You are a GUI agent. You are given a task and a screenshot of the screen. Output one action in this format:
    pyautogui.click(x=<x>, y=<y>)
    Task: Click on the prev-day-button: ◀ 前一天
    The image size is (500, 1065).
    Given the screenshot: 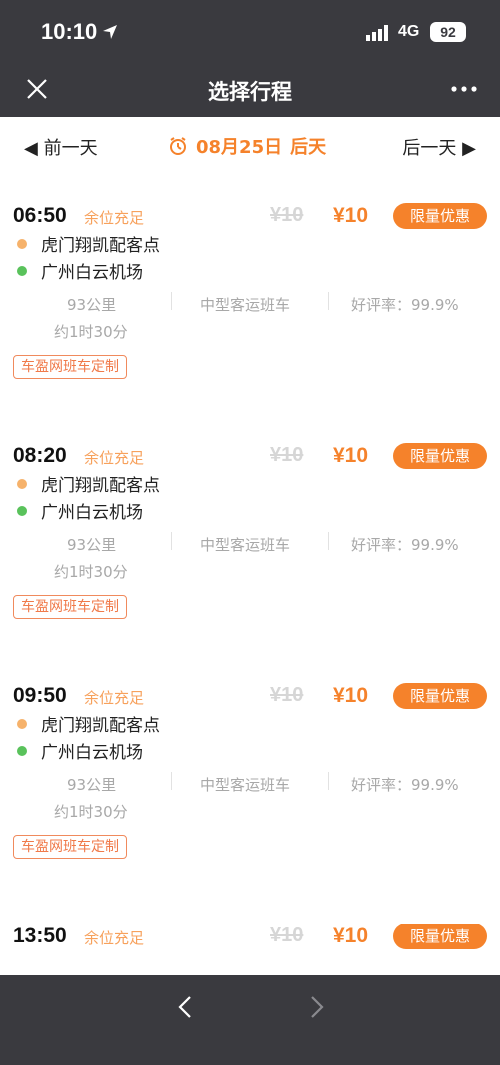 What is the action you would take?
    pyautogui.click(x=61, y=147)
    